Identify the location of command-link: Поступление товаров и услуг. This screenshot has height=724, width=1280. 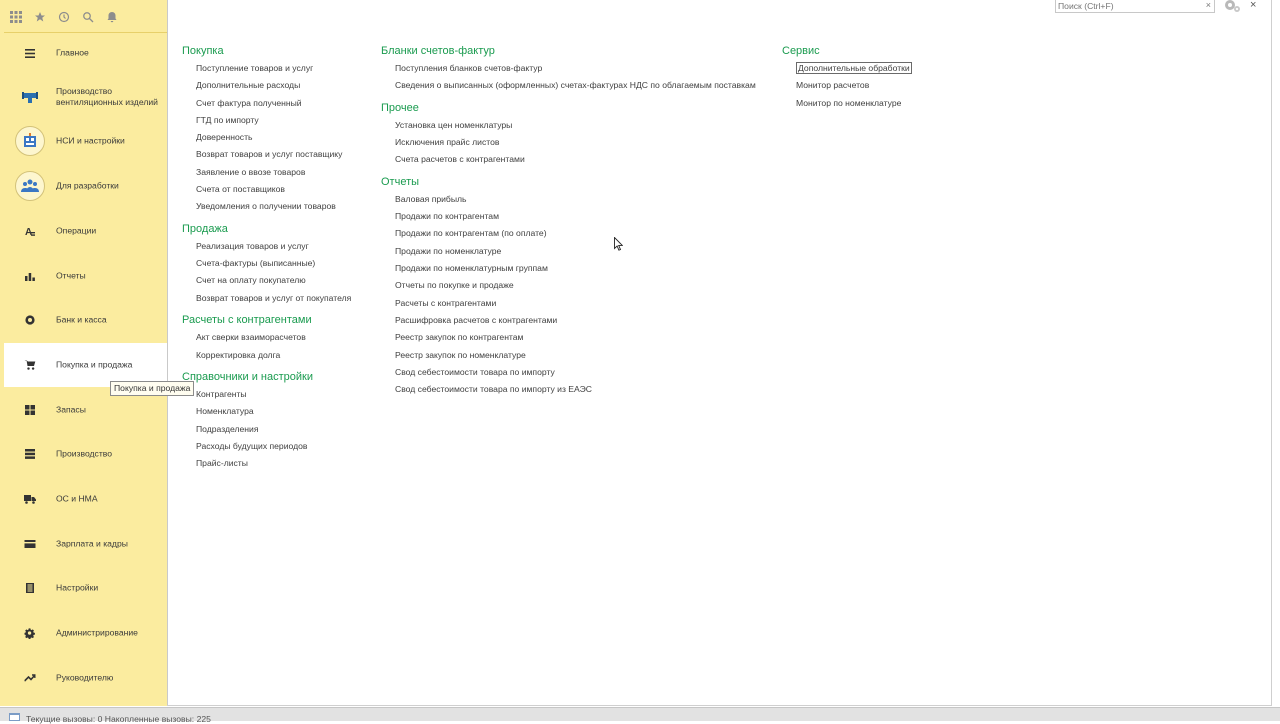
(273, 68).